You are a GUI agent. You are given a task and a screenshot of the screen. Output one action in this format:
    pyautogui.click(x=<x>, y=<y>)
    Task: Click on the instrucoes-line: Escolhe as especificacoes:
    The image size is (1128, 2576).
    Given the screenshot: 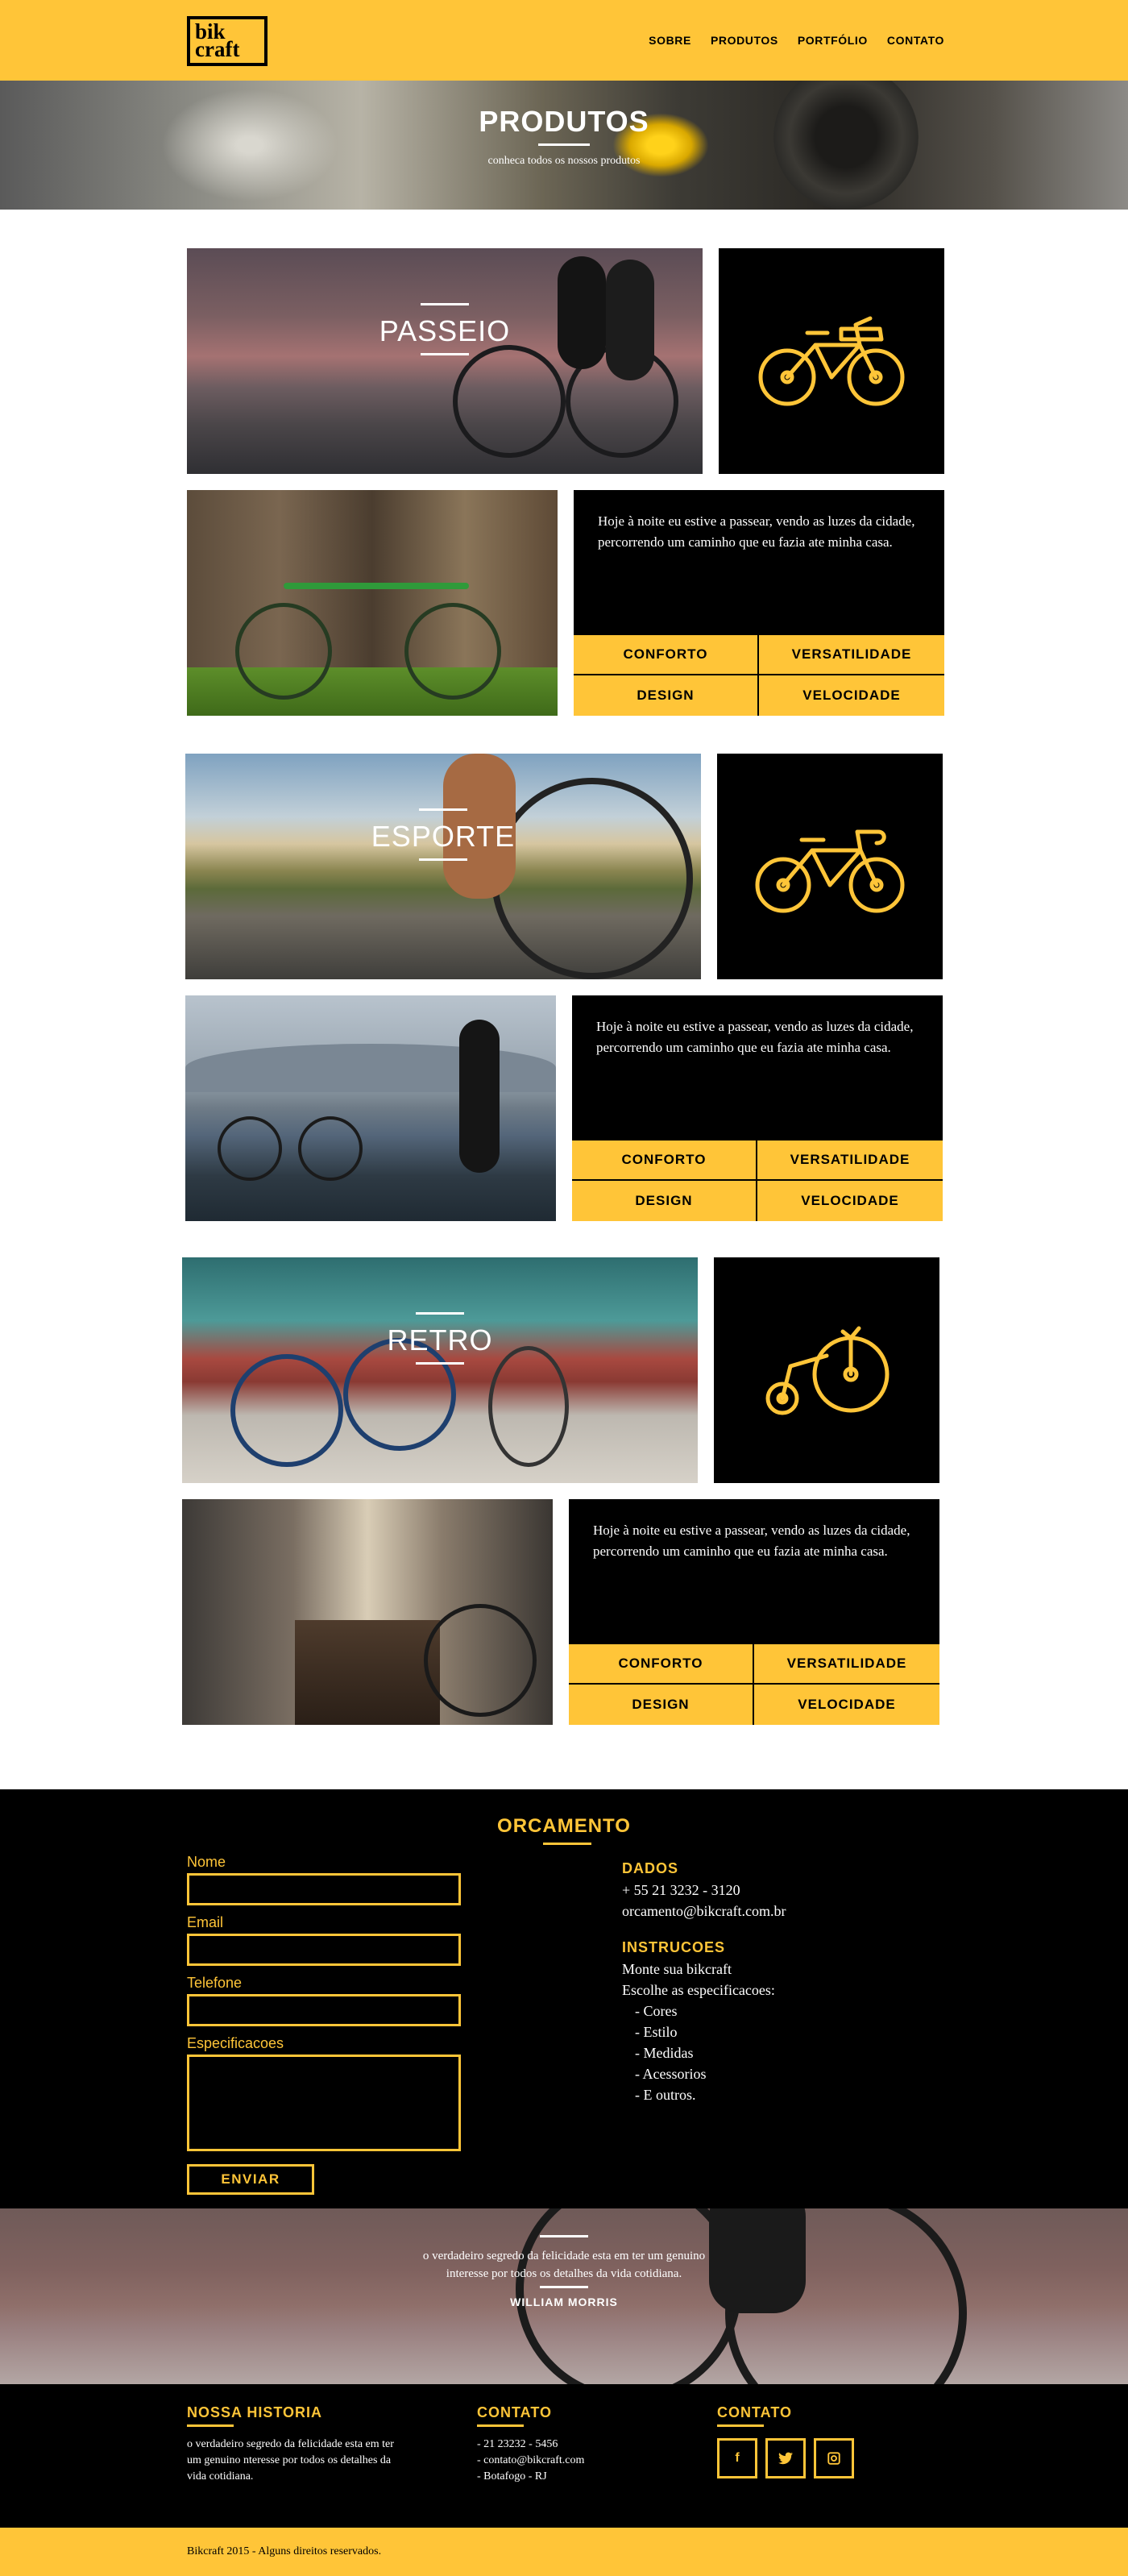 What is the action you would take?
    pyautogui.click(x=698, y=1990)
    